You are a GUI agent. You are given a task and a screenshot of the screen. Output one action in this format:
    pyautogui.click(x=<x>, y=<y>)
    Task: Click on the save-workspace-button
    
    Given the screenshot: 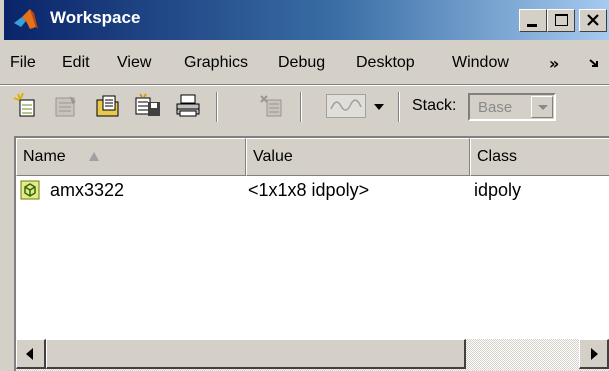 What is the action you would take?
    pyautogui.click(x=148, y=106)
    